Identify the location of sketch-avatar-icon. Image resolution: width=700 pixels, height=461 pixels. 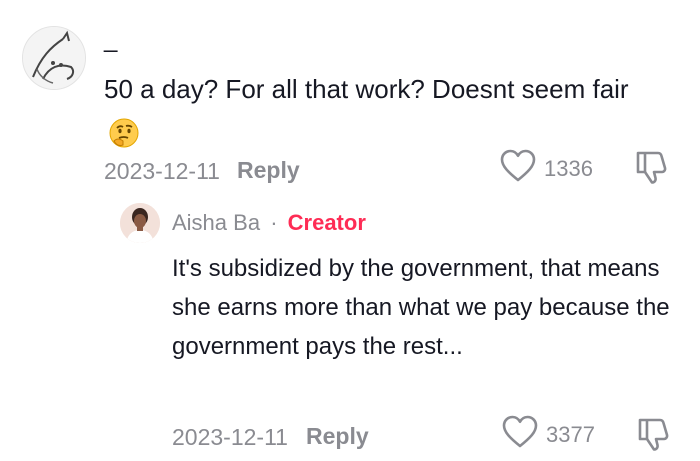
(54, 58).